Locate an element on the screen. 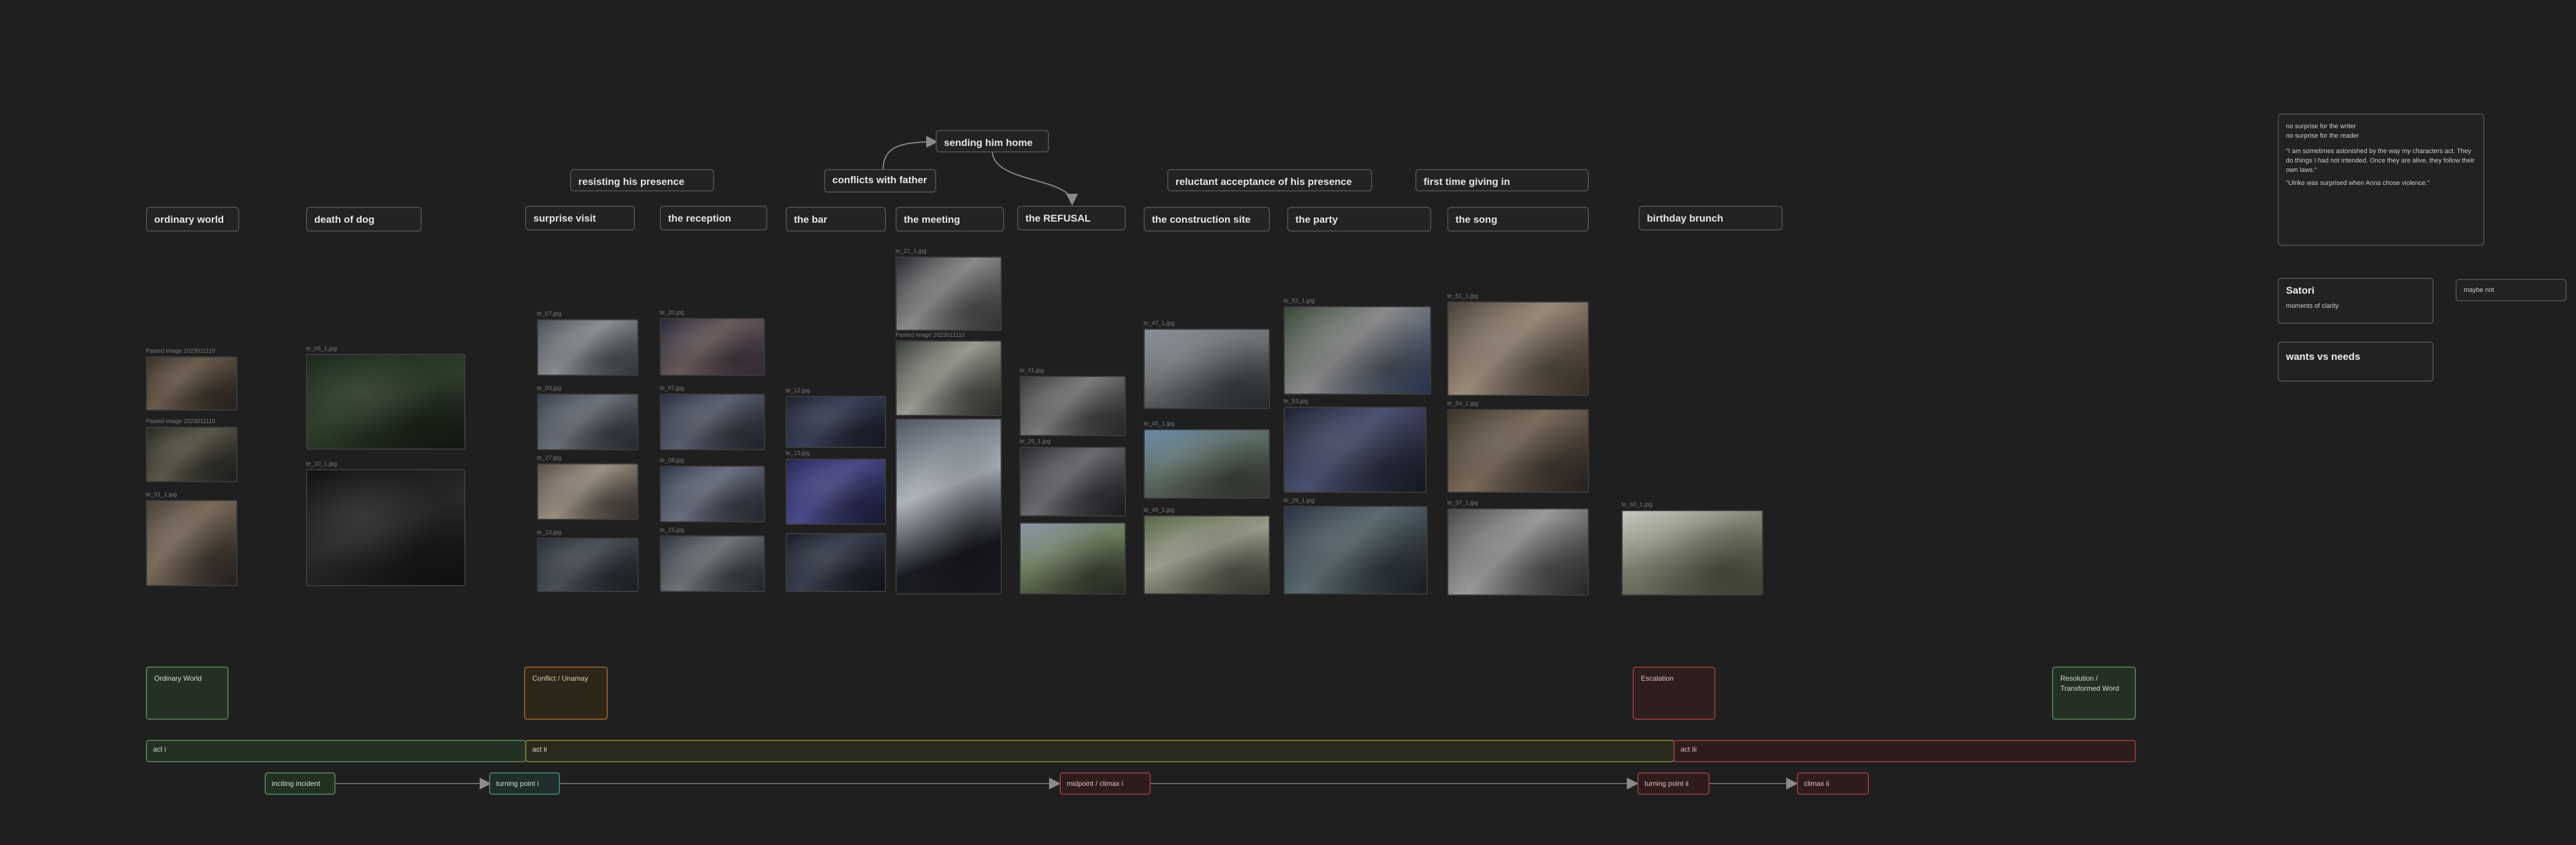  stage-label: Resolution / Transformed Word is located at coordinates (2089, 683).